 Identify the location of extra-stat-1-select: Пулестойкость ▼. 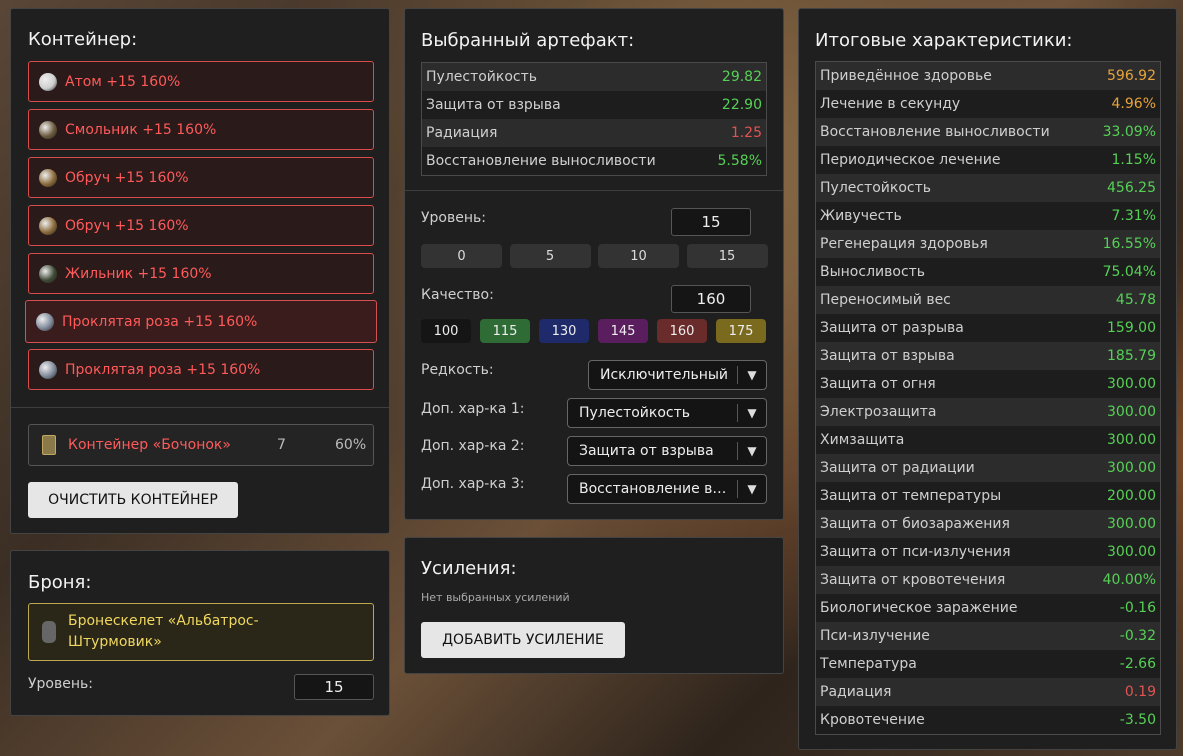
(667, 413).